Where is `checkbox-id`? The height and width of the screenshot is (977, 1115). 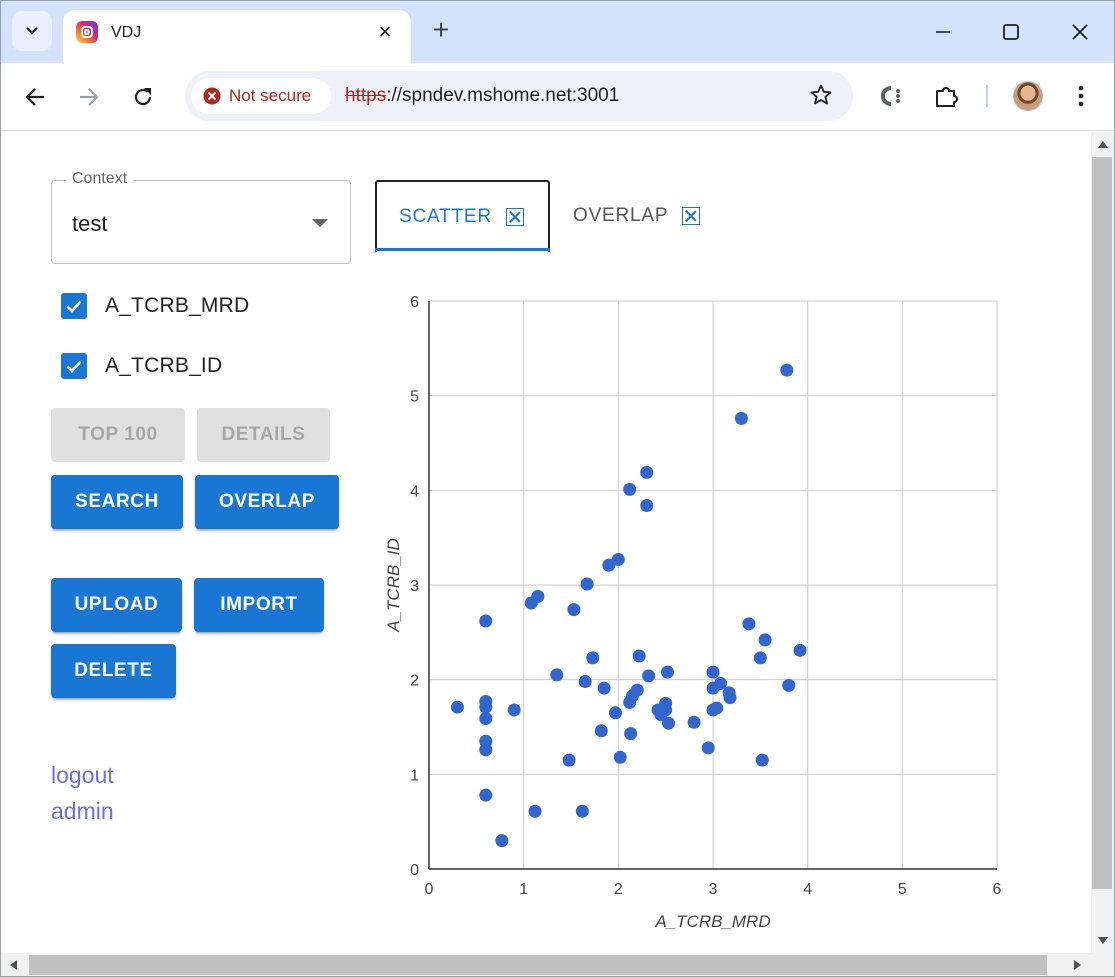 checkbox-id is located at coordinates (74, 366).